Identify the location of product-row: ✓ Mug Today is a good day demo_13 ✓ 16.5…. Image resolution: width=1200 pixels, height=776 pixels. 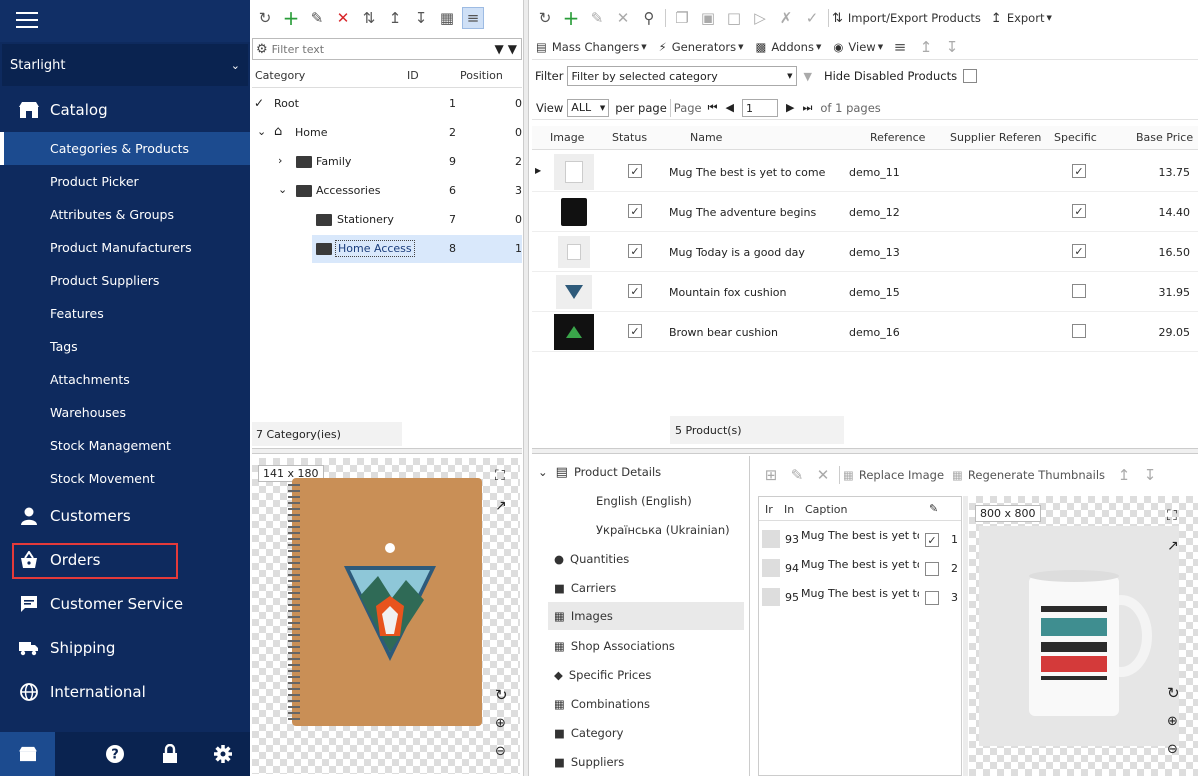
(865, 252).